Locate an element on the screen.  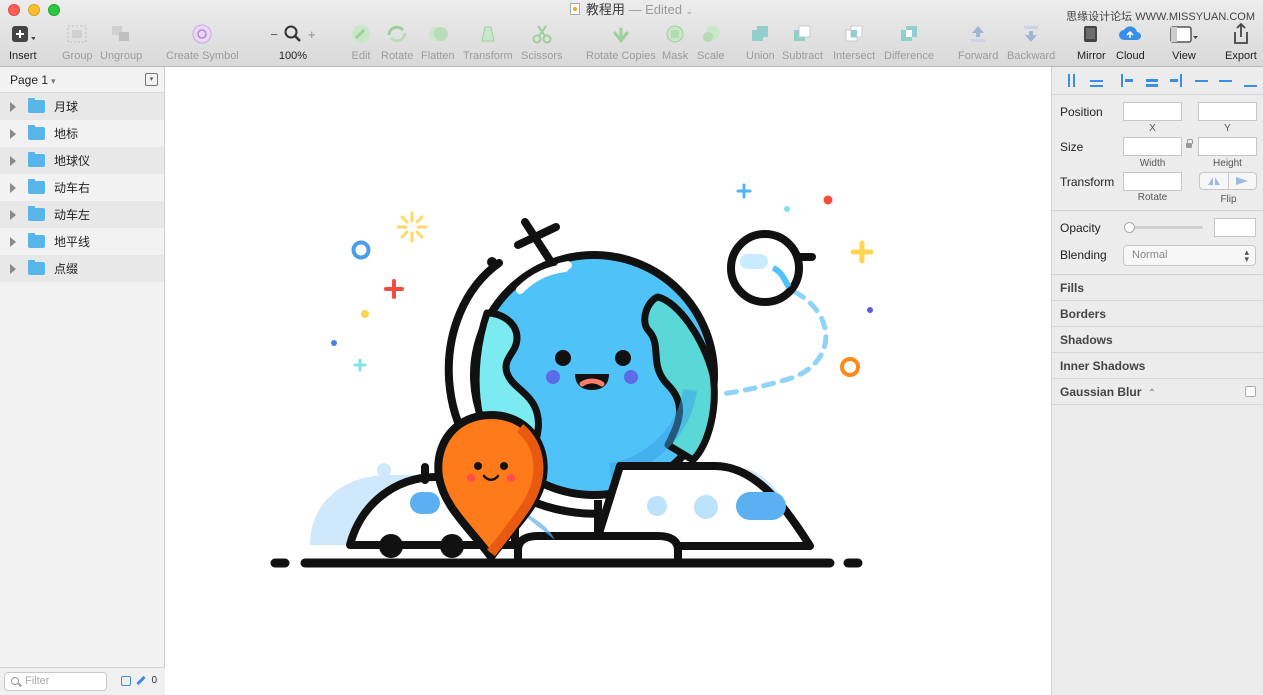
symbol-filter-icon is located at coordinates (126, 680).